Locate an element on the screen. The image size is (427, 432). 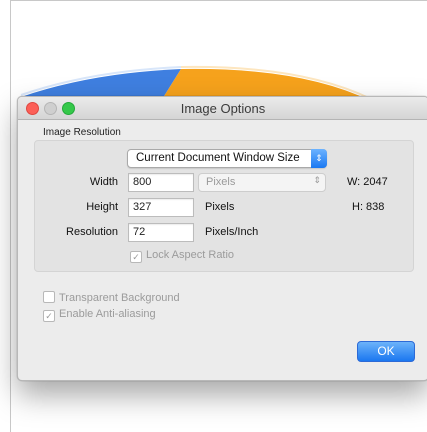
anti-aliasing-label: Enable Anti-aliasing is located at coordinates (107, 314).